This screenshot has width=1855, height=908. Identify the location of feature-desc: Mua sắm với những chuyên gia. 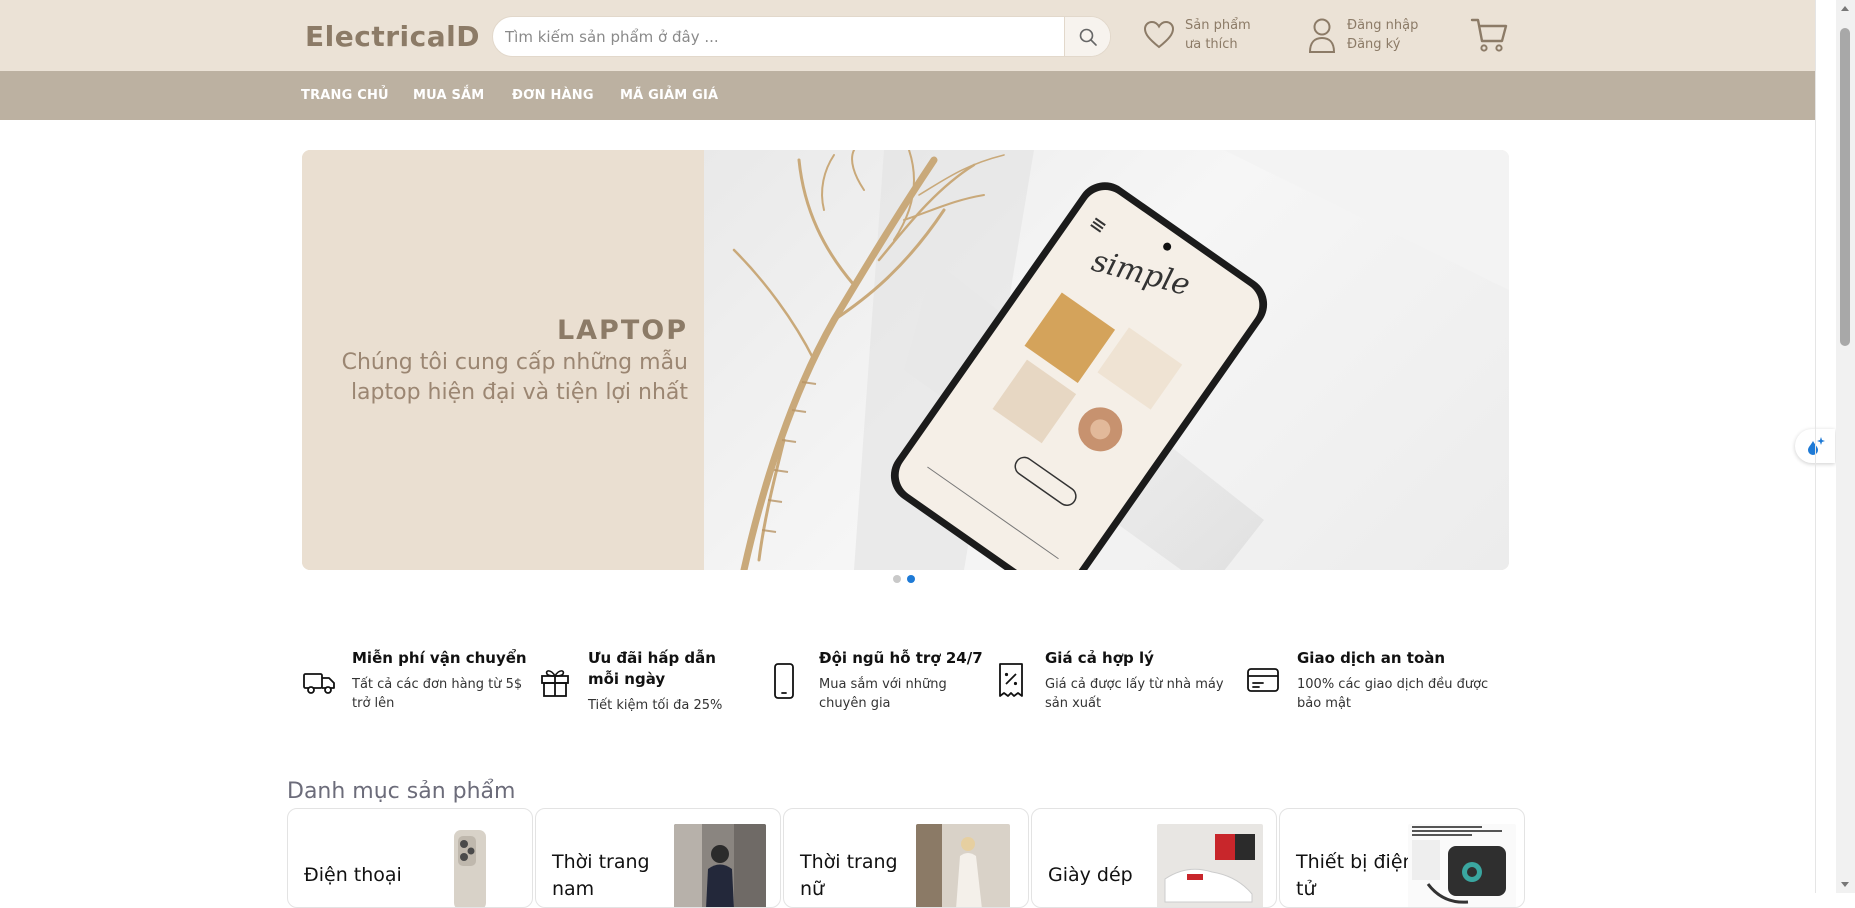
(883, 694).